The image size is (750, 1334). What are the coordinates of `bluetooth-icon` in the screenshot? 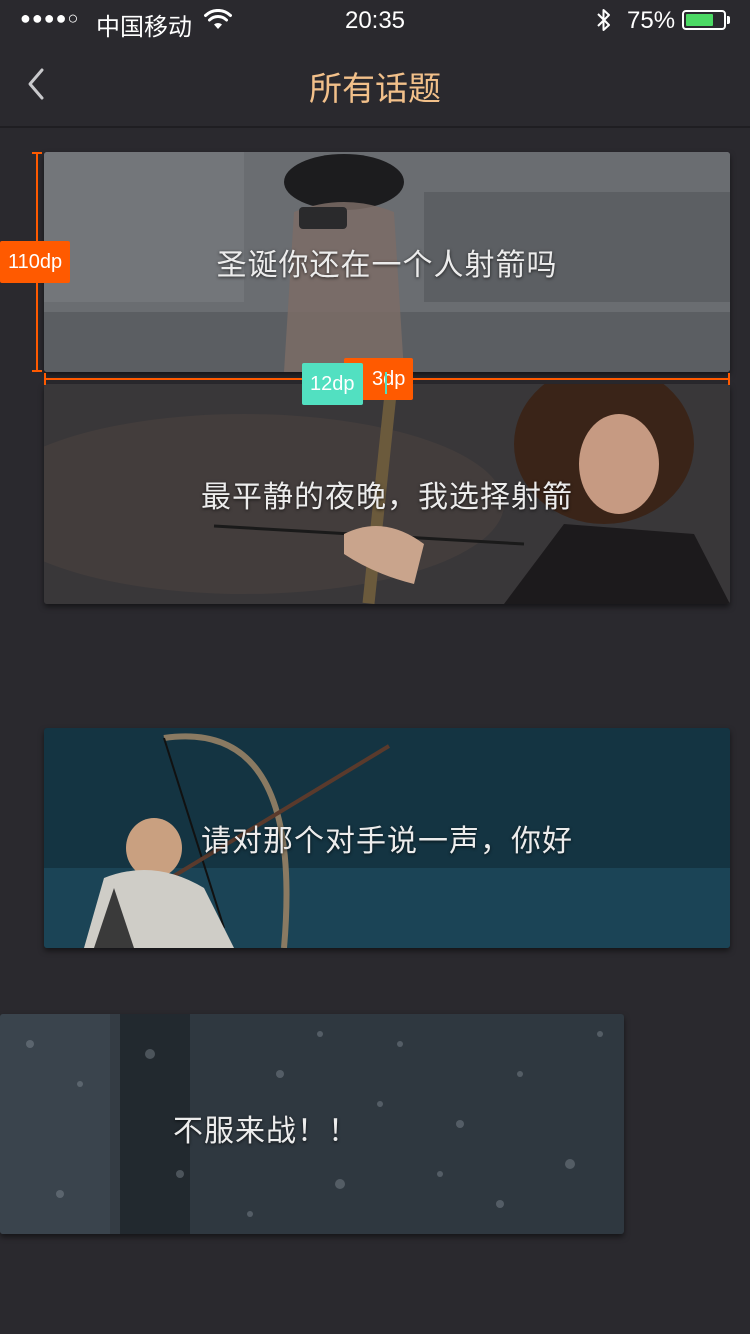 It's located at (603, 20).